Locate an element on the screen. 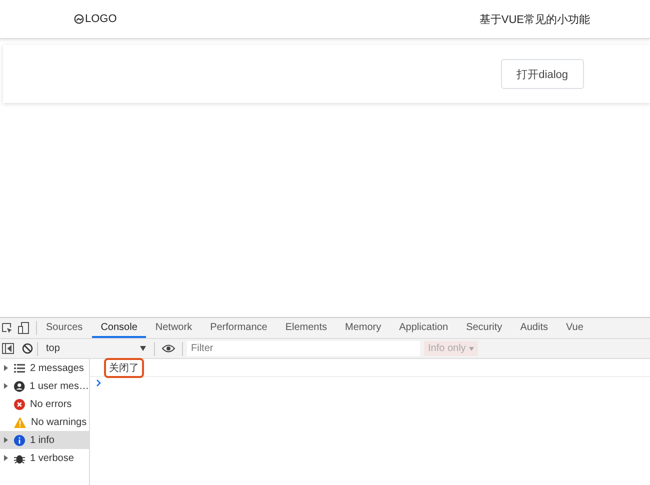 The image size is (650, 485). error-icon is located at coordinates (19, 404).